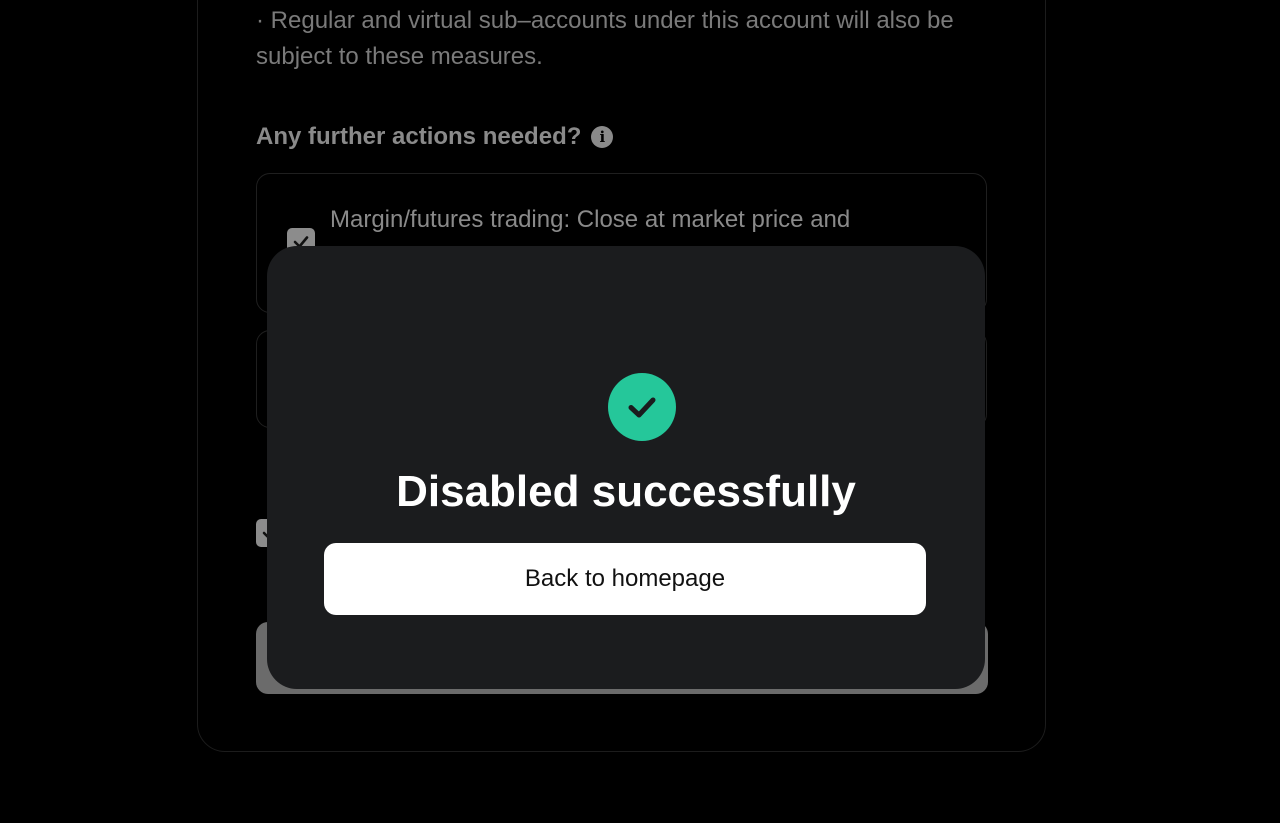 This screenshot has width=1280, height=823. What do you see at coordinates (602, 137) in the screenshot?
I see `info-icon: i` at bounding box center [602, 137].